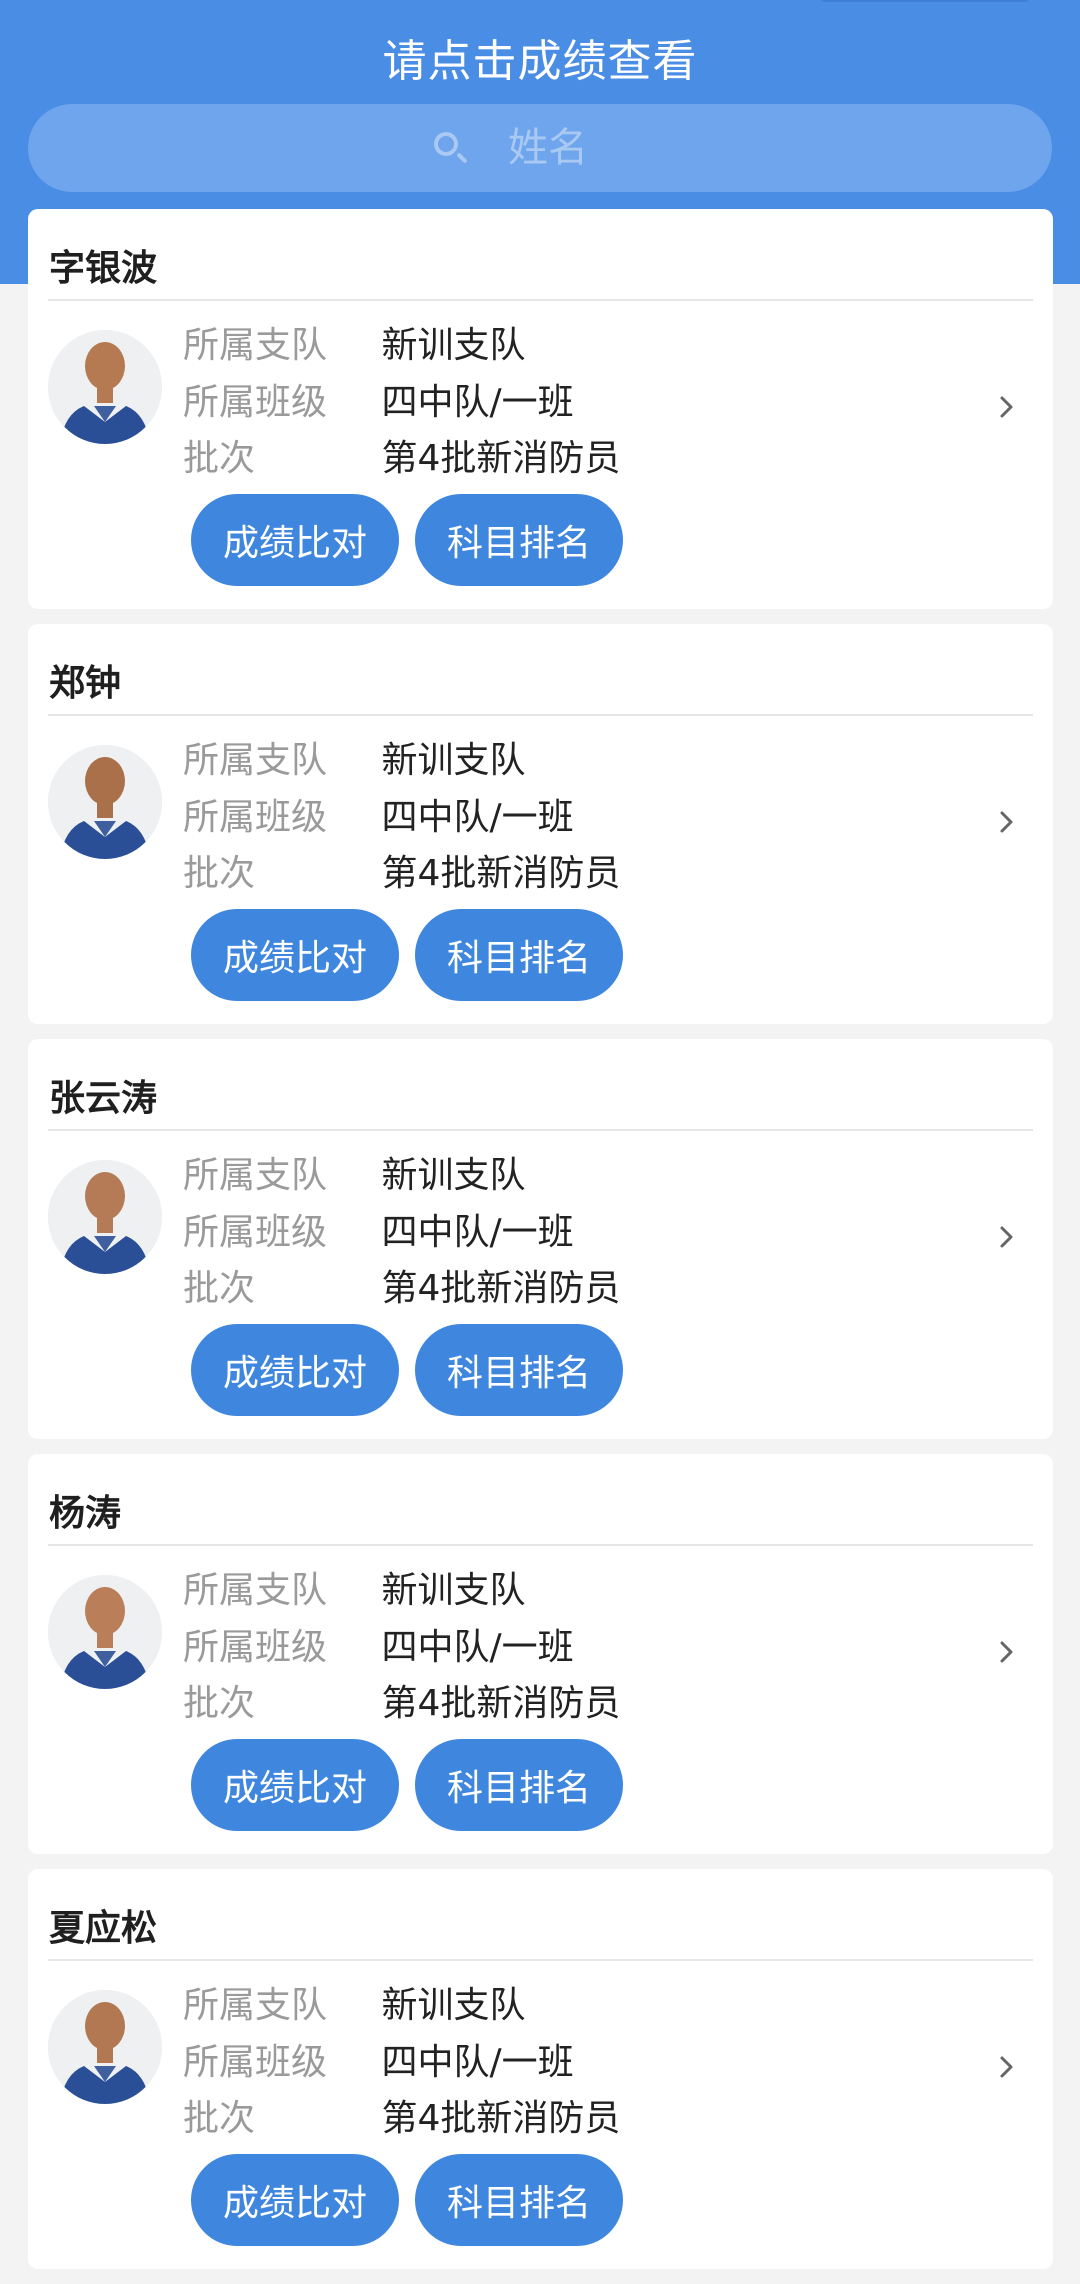 The height and width of the screenshot is (2284, 1080). What do you see at coordinates (85, 1513) in the screenshot?
I see `student-name: 杨涛` at bounding box center [85, 1513].